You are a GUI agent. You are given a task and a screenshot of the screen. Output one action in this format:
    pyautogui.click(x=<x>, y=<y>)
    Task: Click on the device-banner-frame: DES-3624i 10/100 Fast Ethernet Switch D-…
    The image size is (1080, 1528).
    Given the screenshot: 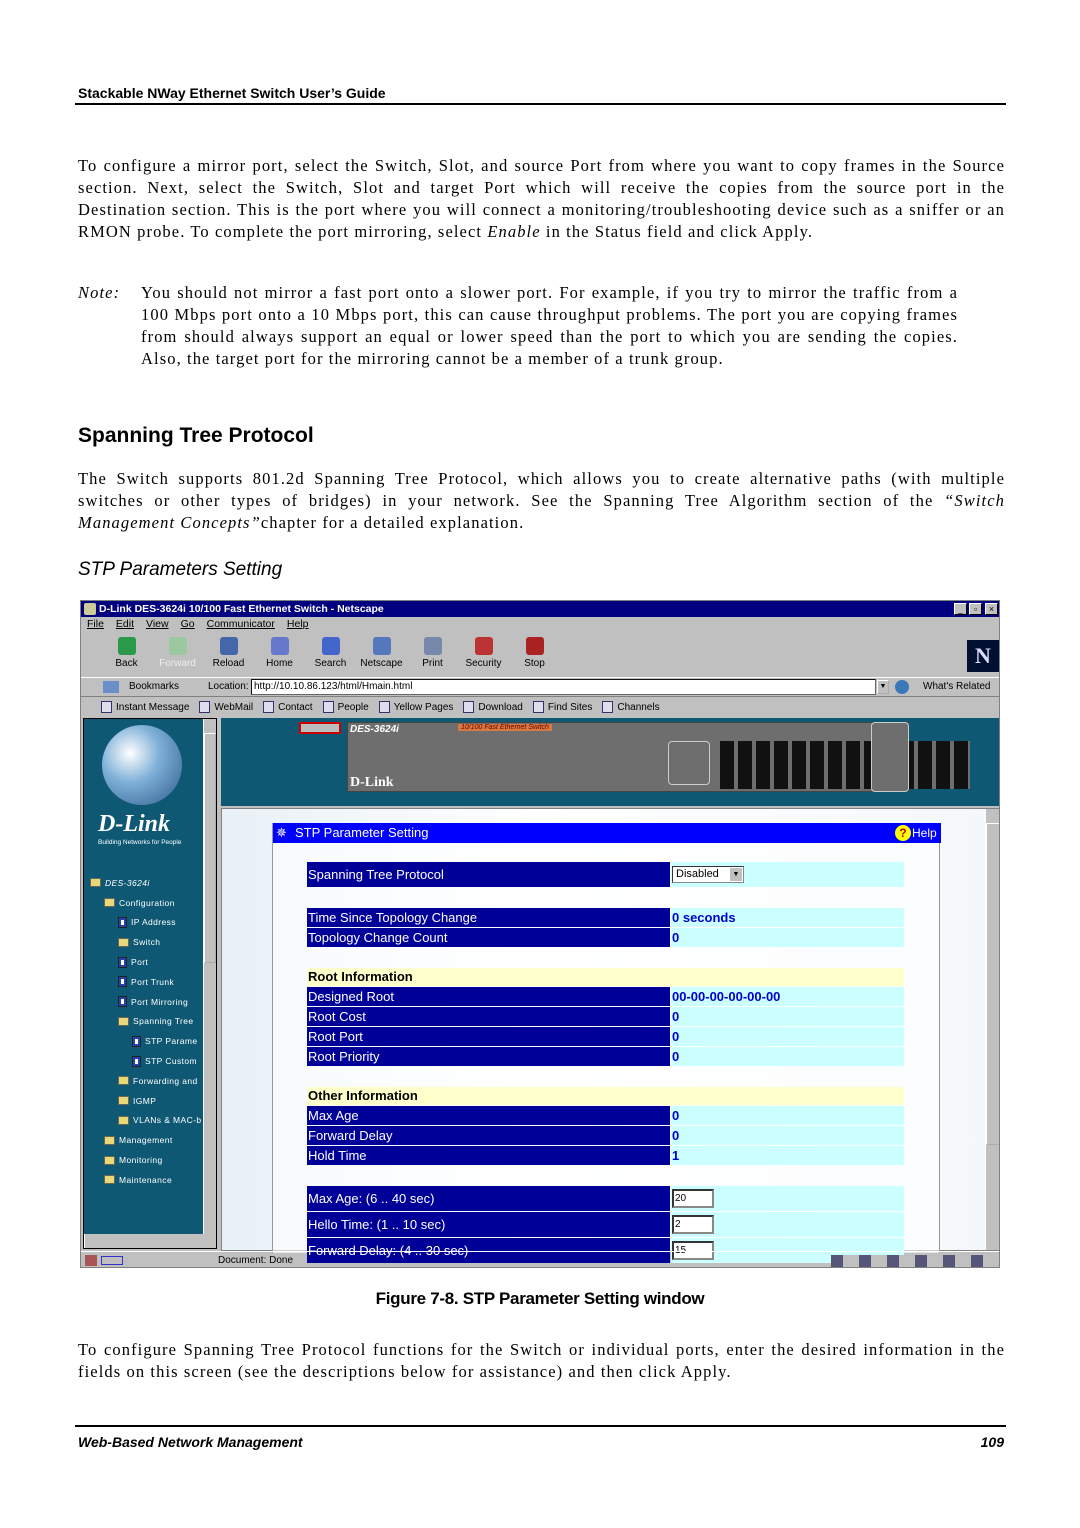 What is the action you would take?
    pyautogui.click(x=610, y=762)
    